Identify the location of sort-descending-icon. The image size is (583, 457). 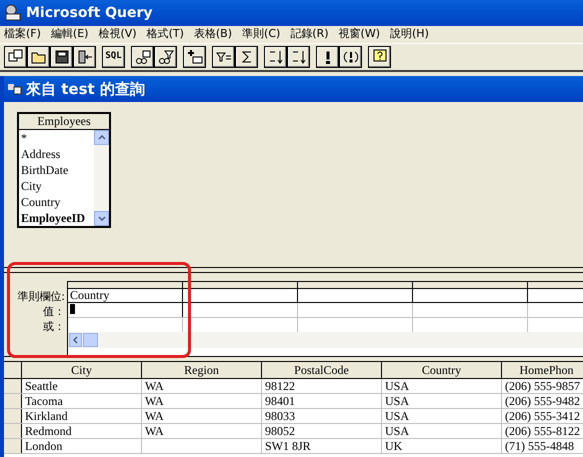
(298, 57).